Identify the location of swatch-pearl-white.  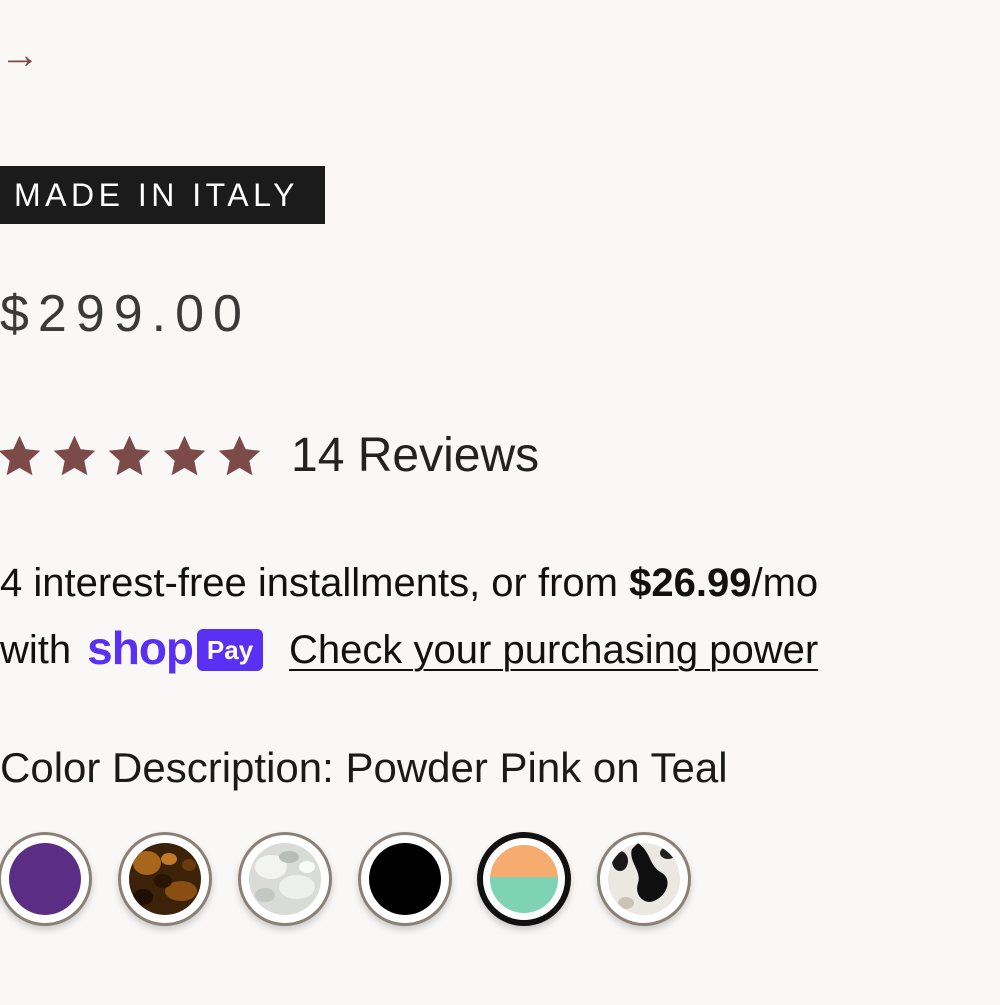
(285, 879).